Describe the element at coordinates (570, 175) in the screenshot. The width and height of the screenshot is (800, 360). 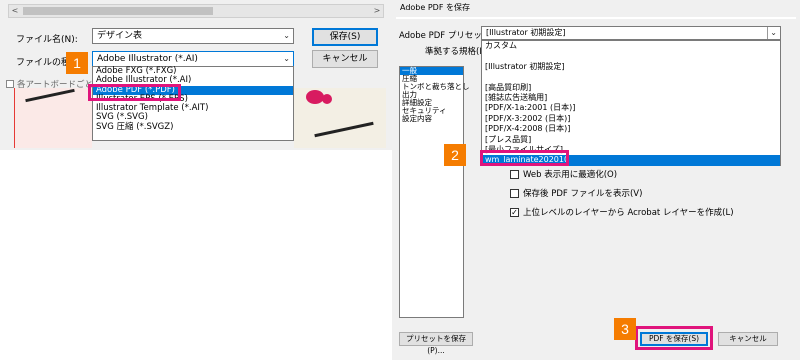
I see `option-label: Web 表示用に最適化(O)` at that location.